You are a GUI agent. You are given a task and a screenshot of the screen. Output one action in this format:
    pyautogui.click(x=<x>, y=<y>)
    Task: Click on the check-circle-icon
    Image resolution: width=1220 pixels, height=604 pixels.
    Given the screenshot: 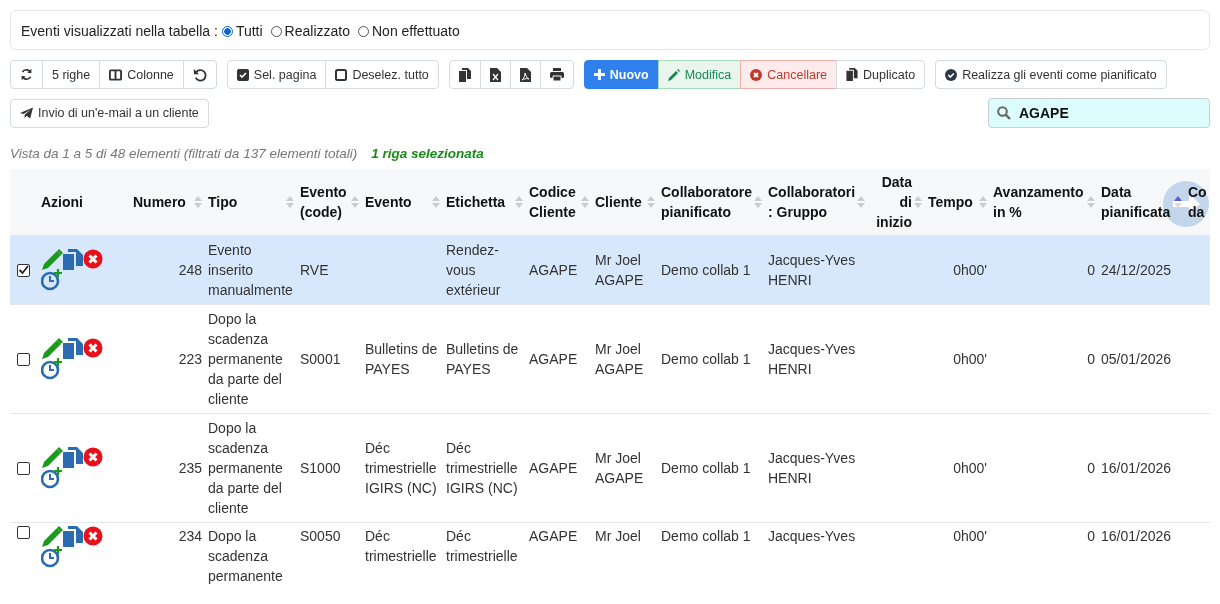 What is the action you would take?
    pyautogui.click(x=951, y=74)
    